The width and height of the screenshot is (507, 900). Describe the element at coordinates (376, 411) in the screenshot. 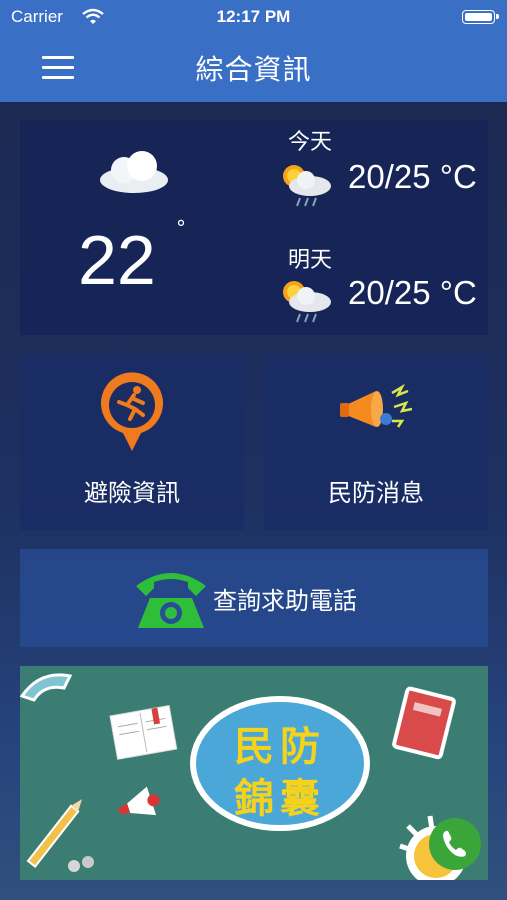

I see `megaphone-icon` at that location.